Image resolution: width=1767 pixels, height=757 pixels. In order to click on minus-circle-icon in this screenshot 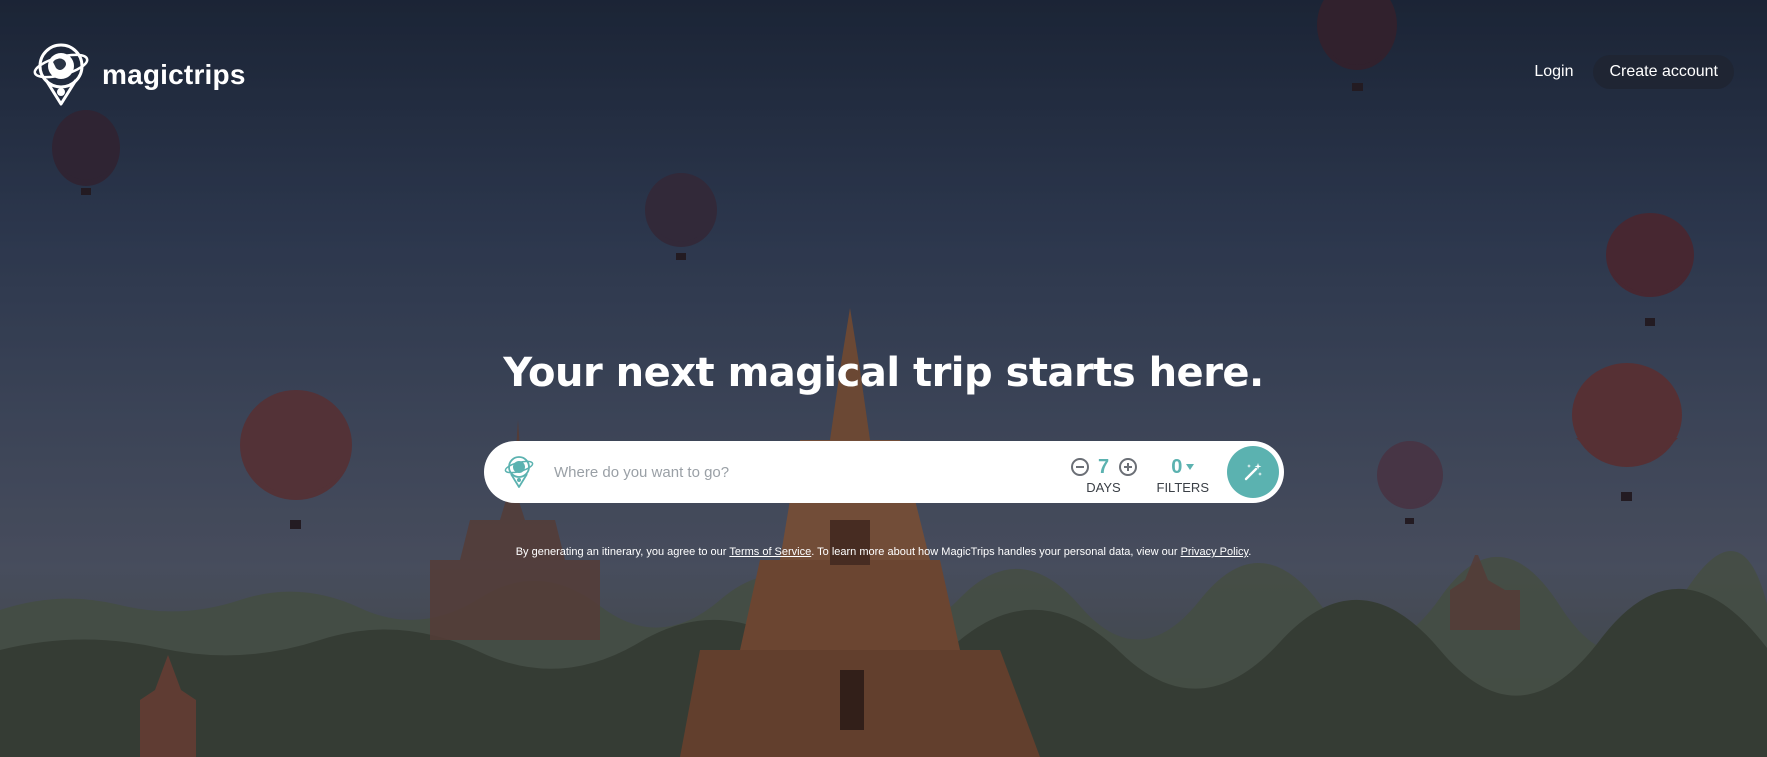, I will do `click(1079, 467)`.